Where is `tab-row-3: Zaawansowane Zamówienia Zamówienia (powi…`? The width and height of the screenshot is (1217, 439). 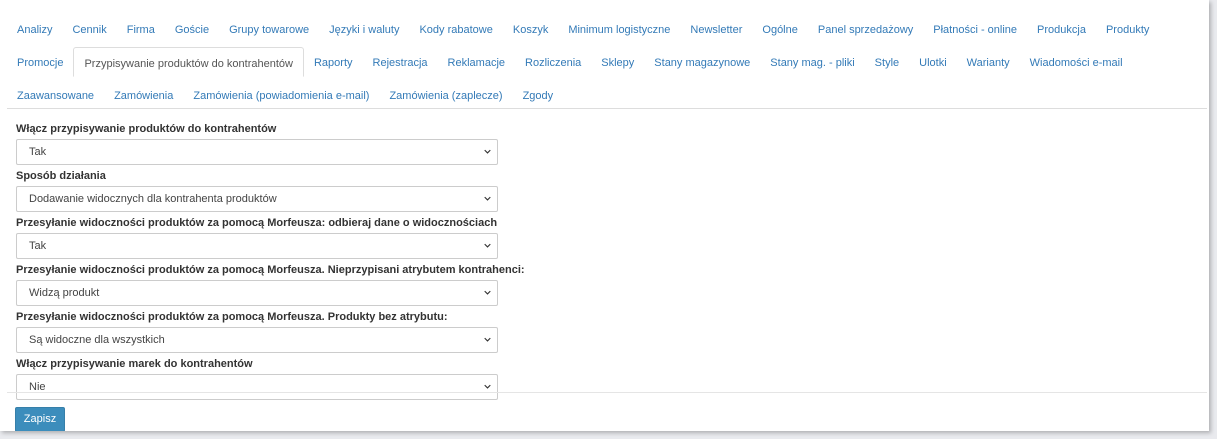
tab-row-3: Zaawansowane Zamówienia Zamówienia (powi… is located at coordinates (285, 94).